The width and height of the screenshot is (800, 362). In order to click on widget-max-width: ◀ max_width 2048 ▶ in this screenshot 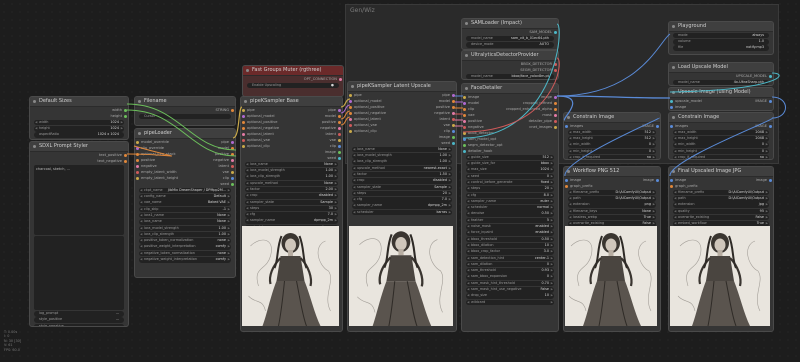, I will do `click(721, 132)`.